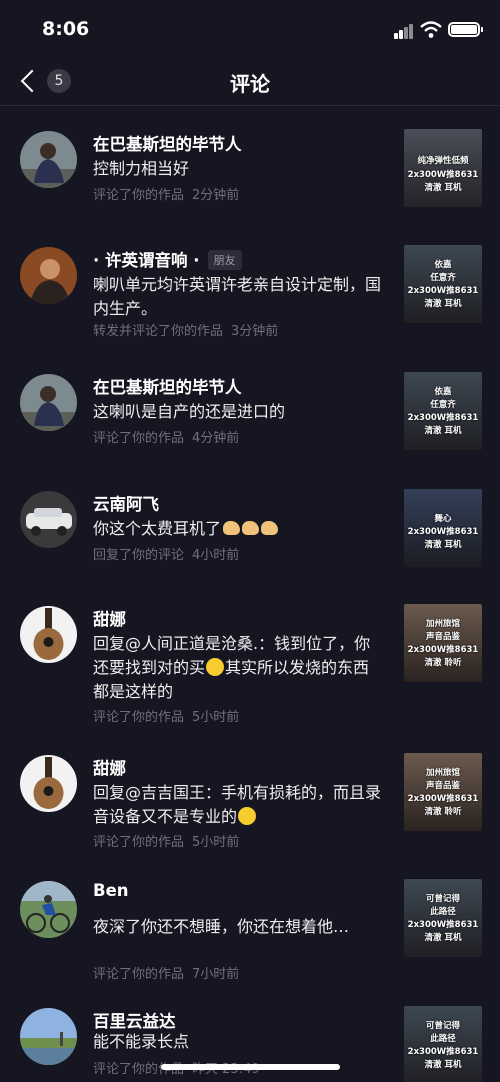 This screenshot has width=500, height=1082. Describe the element at coordinates (166, 974) in the screenshot. I see `comment-meta: 评论了你的作品 7小时前` at that location.